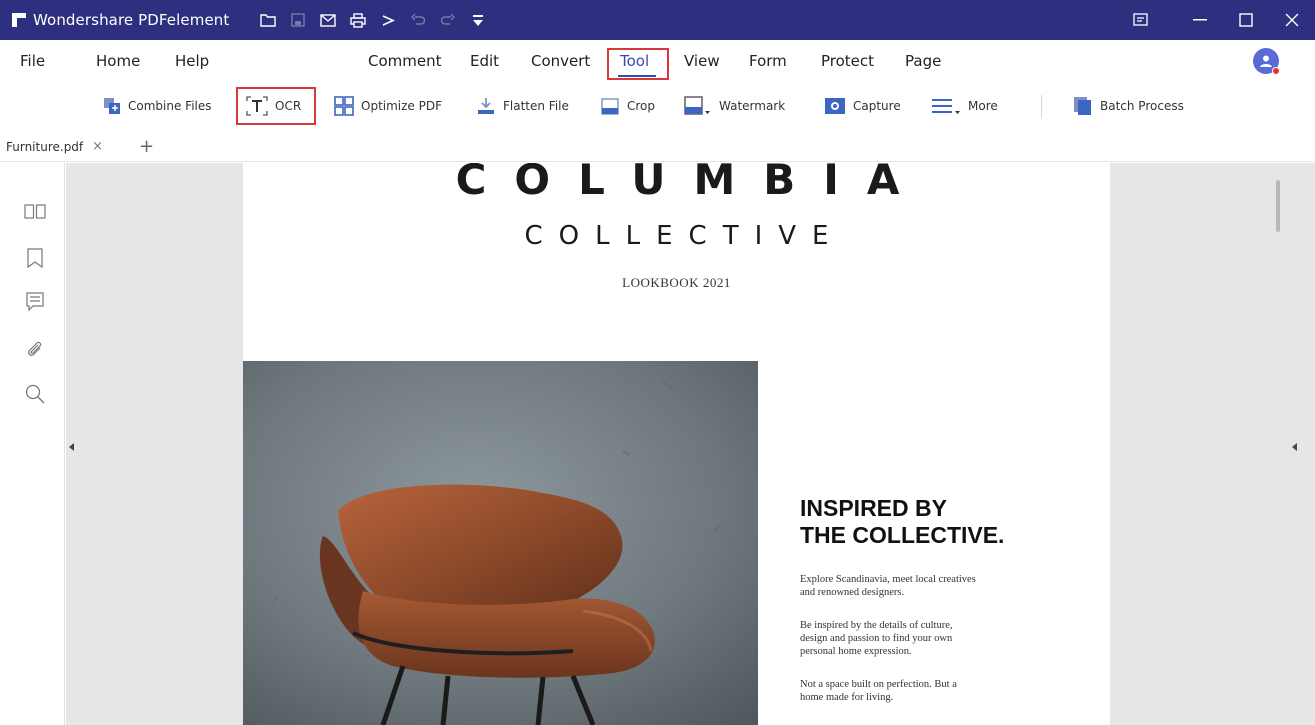 The width and height of the screenshot is (1315, 725). What do you see at coordinates (698, 106) in the screenshot?
I see `watermark-icon` at bounding box center [698, 106].